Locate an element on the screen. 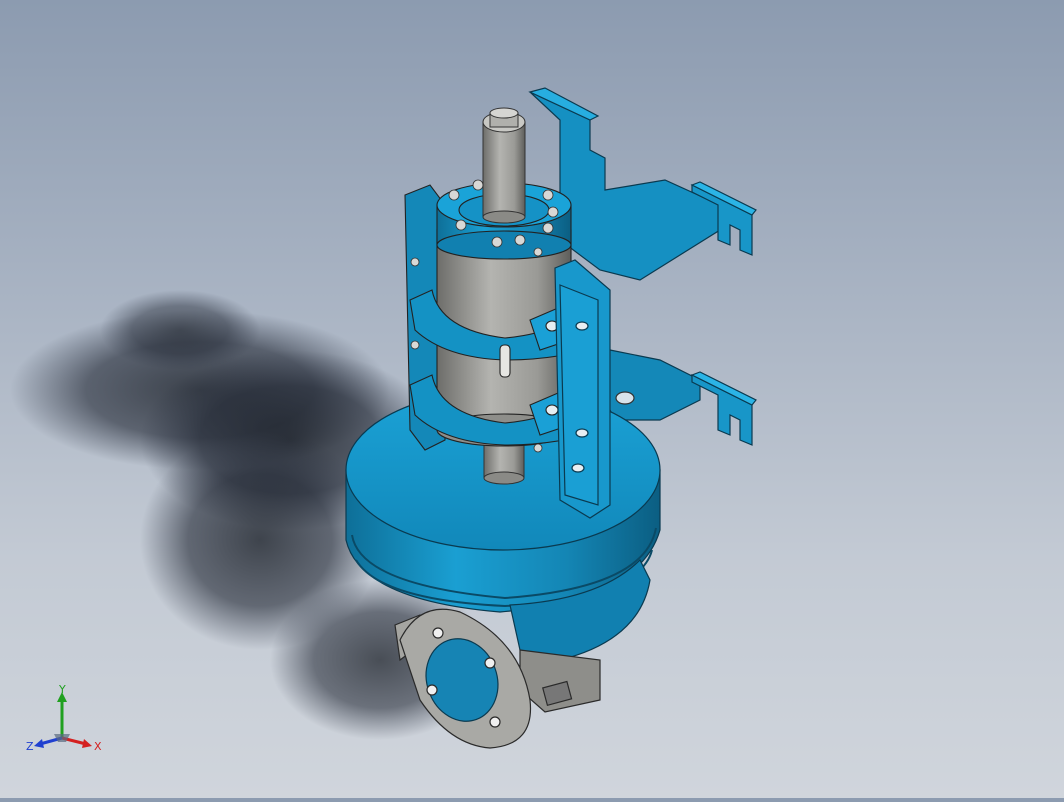 The height and width of the screenshot is (802, 1064). pump-shaft-upper is located at coordinates (504, 165).